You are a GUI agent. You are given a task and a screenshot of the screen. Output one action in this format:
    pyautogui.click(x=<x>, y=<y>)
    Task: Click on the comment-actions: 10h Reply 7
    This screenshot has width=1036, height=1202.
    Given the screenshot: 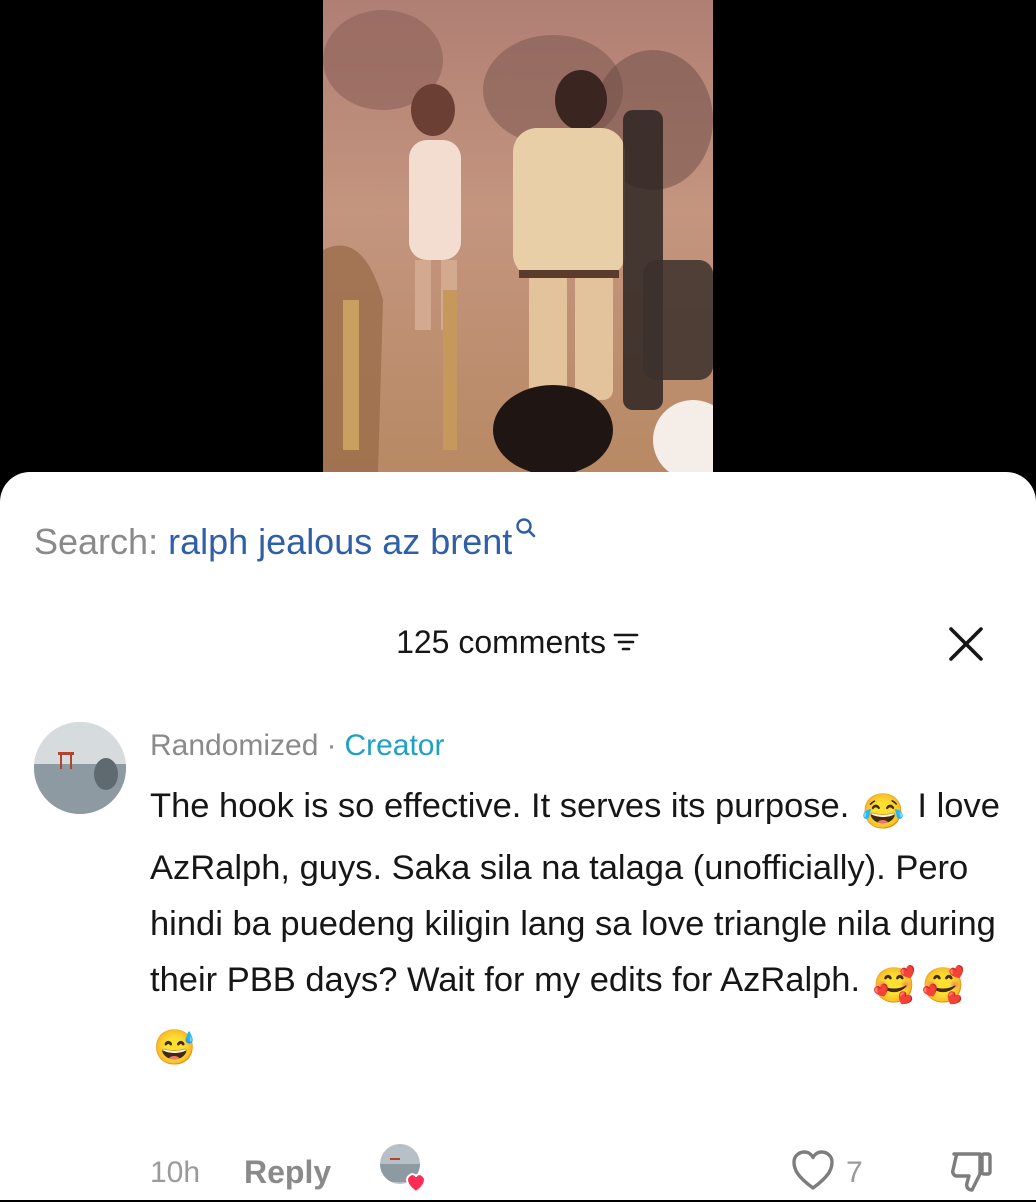 What is the action you would take?
    pyautogui.click(x=518, y=1172)
    